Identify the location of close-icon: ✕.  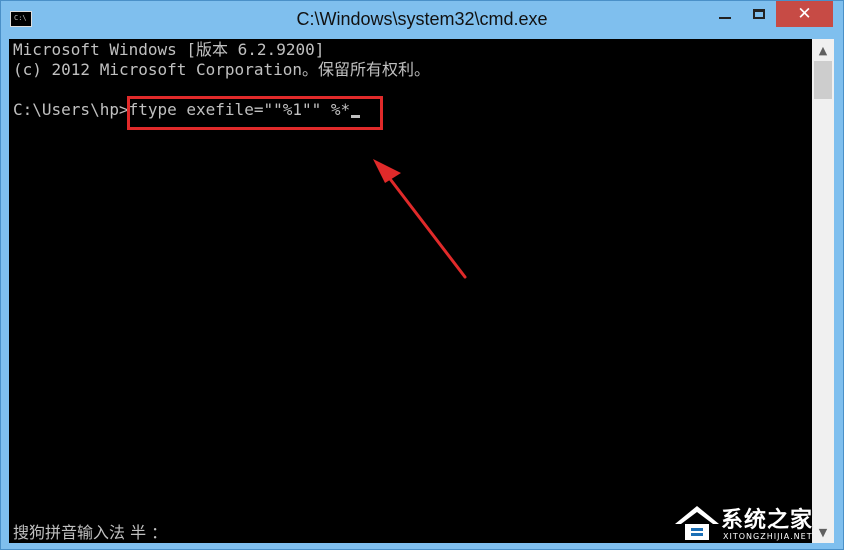
(804, 14).